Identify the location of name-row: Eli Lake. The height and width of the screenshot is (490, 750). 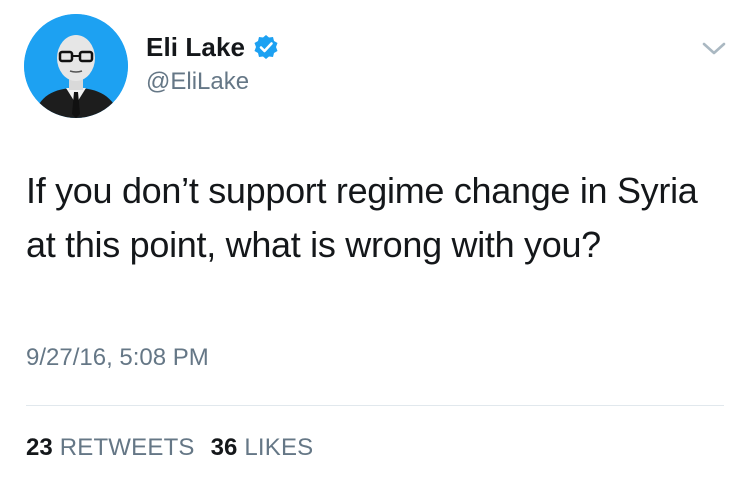
(212, 47).